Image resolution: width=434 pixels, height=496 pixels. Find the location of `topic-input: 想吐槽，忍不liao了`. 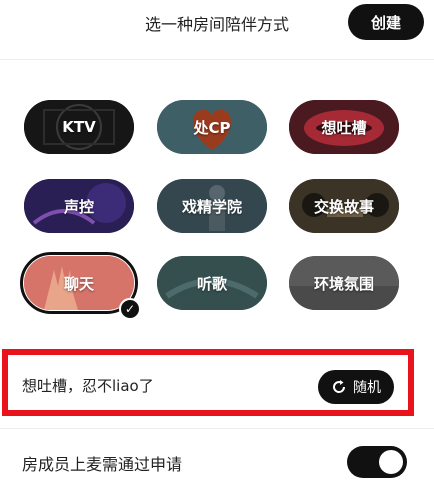

topic-input: 想吐槽，忍不liao了 is located at coordinates (88, 385).